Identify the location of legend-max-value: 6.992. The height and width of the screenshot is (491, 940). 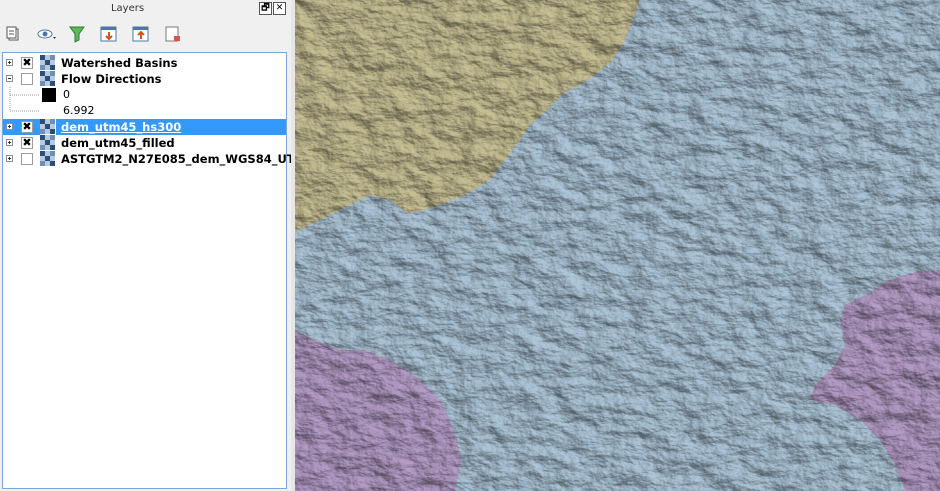
(79, 110).